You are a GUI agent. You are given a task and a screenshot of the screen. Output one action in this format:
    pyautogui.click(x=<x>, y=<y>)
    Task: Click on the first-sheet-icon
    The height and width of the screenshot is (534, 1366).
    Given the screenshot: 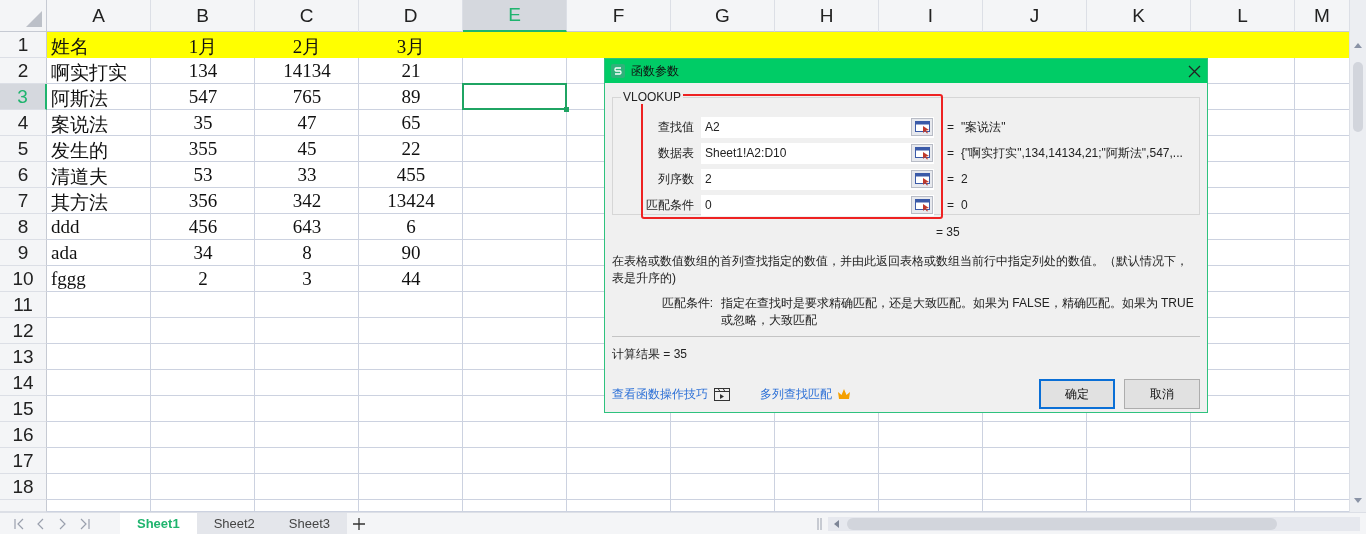 What is the action you would take?
    pyautogui.click(x=19, y=523)
    